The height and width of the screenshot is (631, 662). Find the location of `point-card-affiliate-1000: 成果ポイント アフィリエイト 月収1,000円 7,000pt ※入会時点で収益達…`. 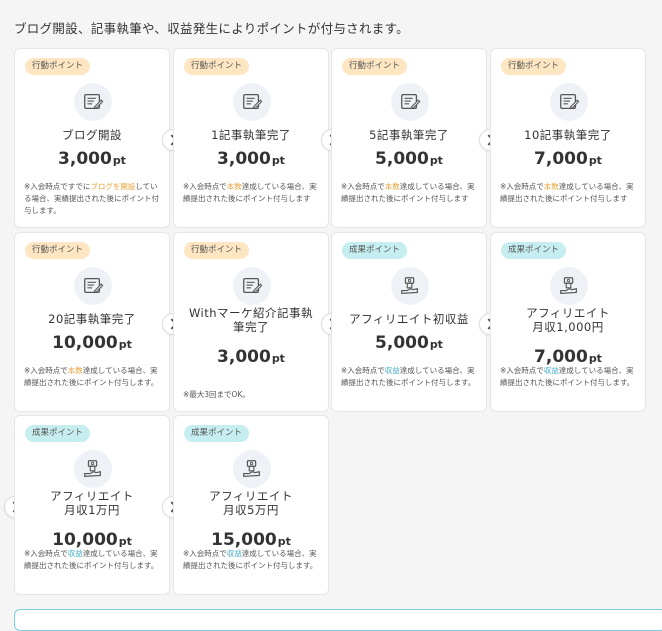

point-card-affiliate-1000: 成果ポイント アフィリエイト 月収1,000円 7,000pt ※入会時点で収益達… is located at coordinates (568, 322).